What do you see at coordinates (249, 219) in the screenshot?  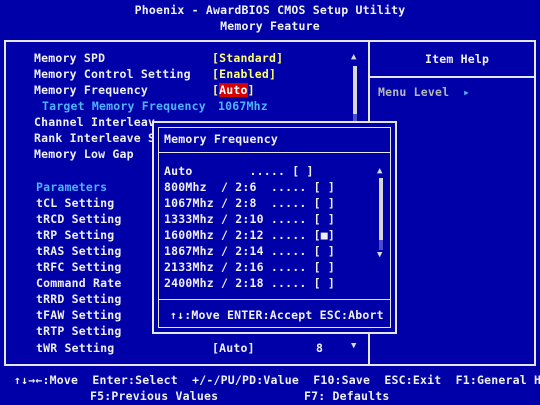 I see `popup-option-1333: 1333Mhz / 2:10 ..... [ ]` at bounding box center [249, 219].